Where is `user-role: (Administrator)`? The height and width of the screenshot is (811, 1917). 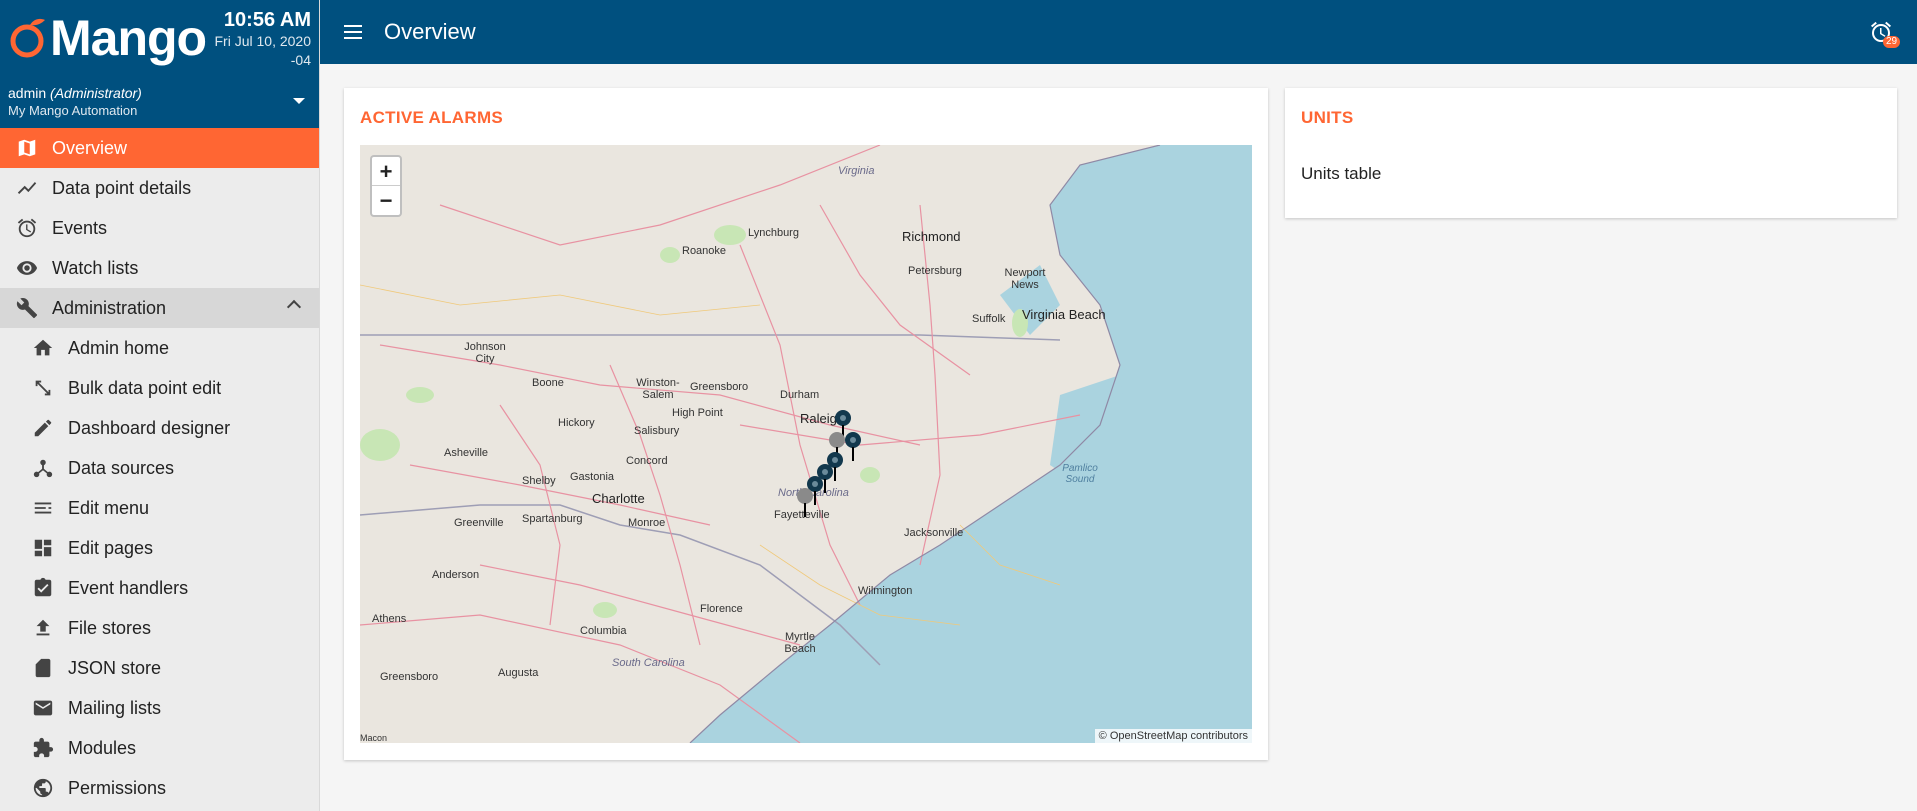
user-role: (Administrator) is located at coordinates (96, 93).